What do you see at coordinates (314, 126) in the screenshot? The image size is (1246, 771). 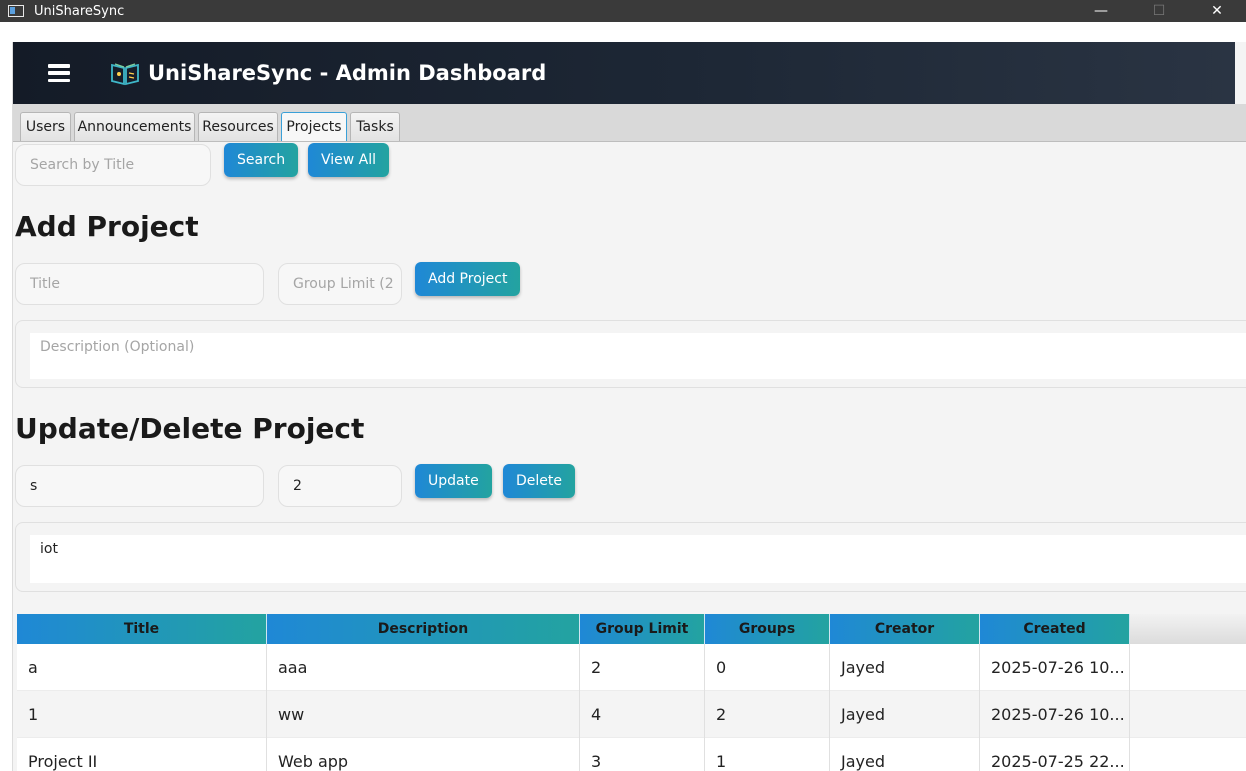 I see `tab-projects: Projects` at bounding box center [314, 126].